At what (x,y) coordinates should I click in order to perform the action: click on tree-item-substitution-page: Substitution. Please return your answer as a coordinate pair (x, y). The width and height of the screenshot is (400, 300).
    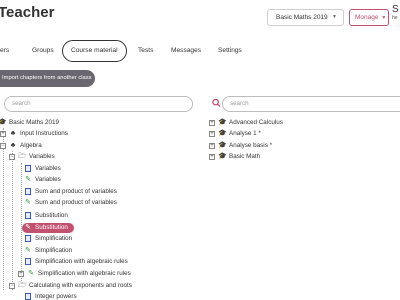
    Looking at the image, I should click on (46, 215).